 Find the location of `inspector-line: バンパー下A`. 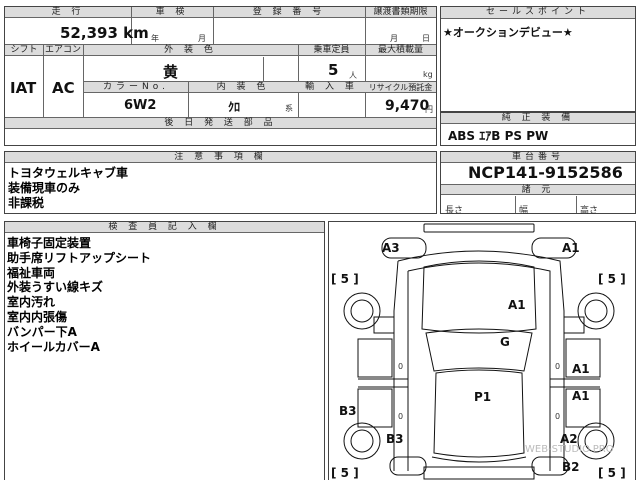

inspector-line: バンパー下A is located at coordinates (42, 331).